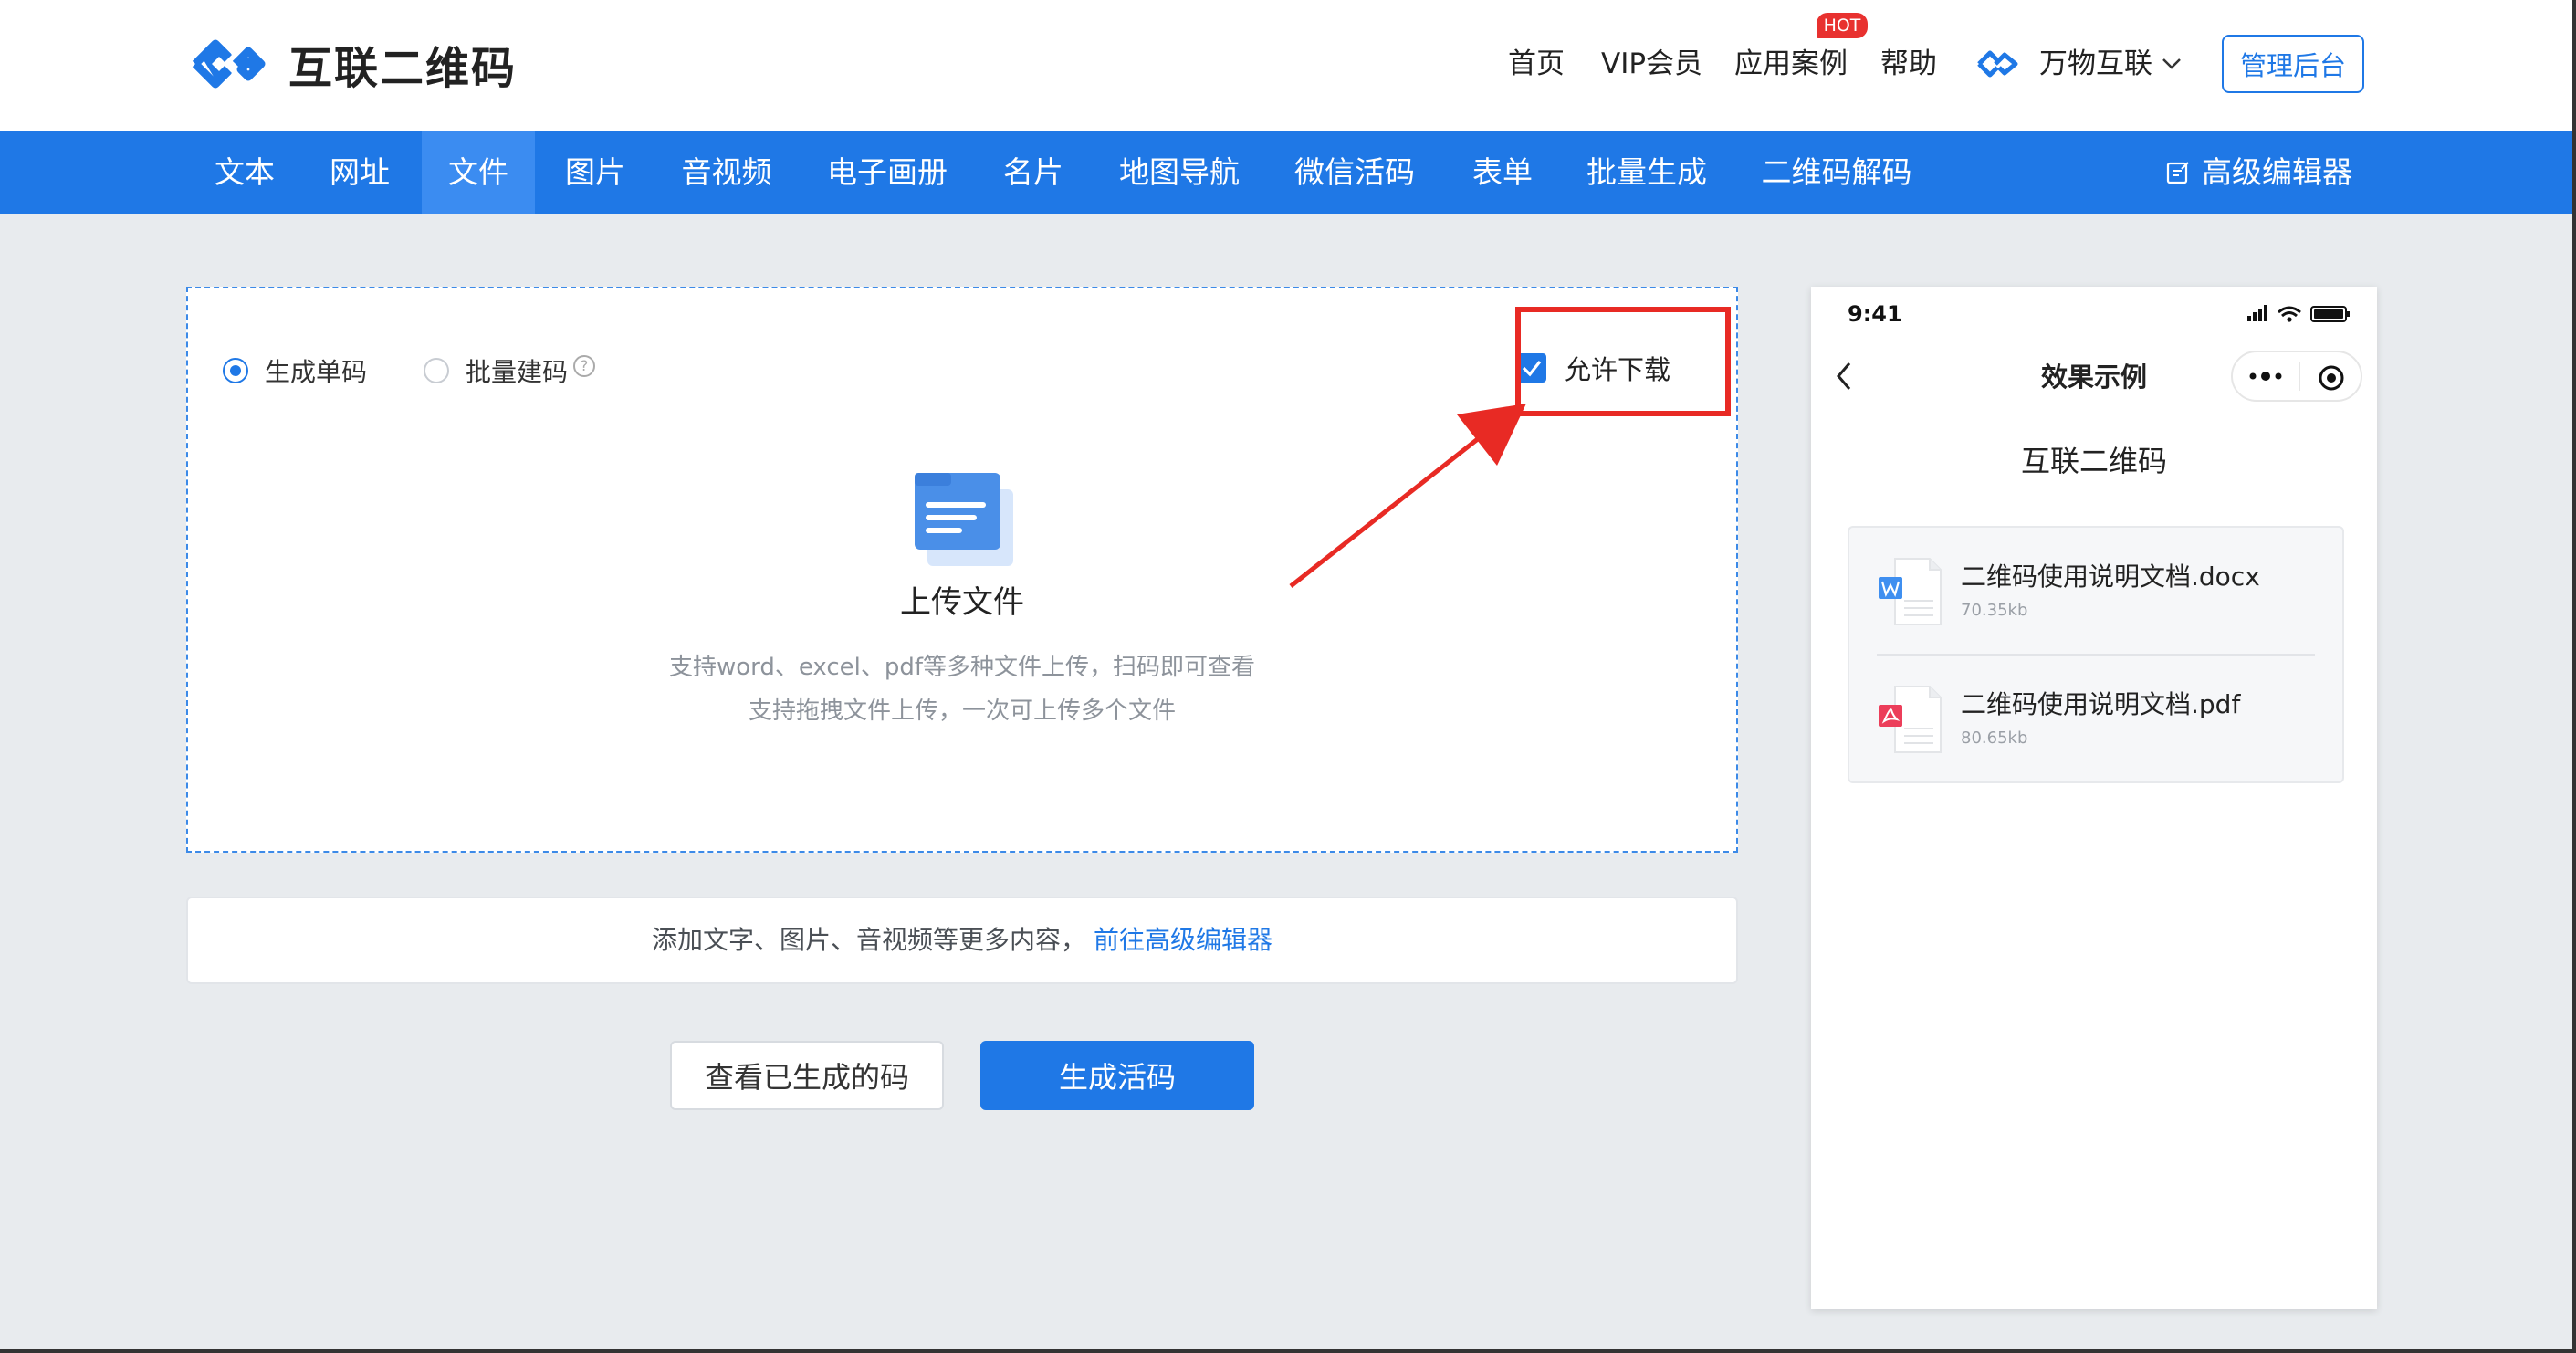 The image size is (2576, 1353). I want to click on advanced-editor-label: 高级编辑器, so click(2277, 172).